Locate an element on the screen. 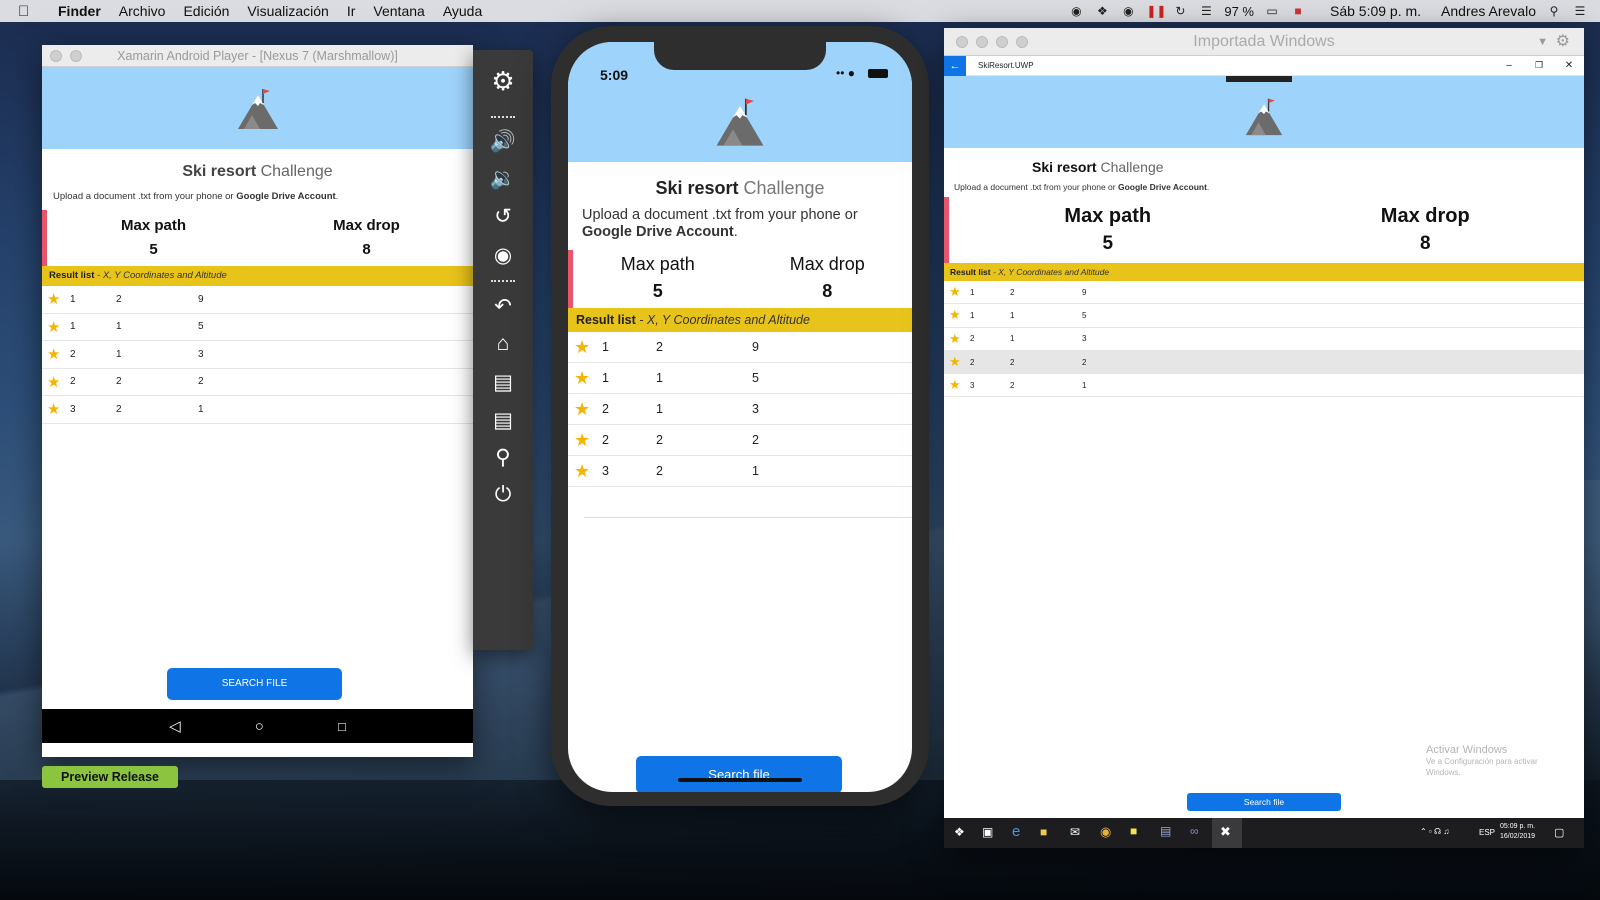 Image resolution: width=1600 pixels, height=900 pixels. menu-ventana: Ventana is located at coordinates (398, 11).